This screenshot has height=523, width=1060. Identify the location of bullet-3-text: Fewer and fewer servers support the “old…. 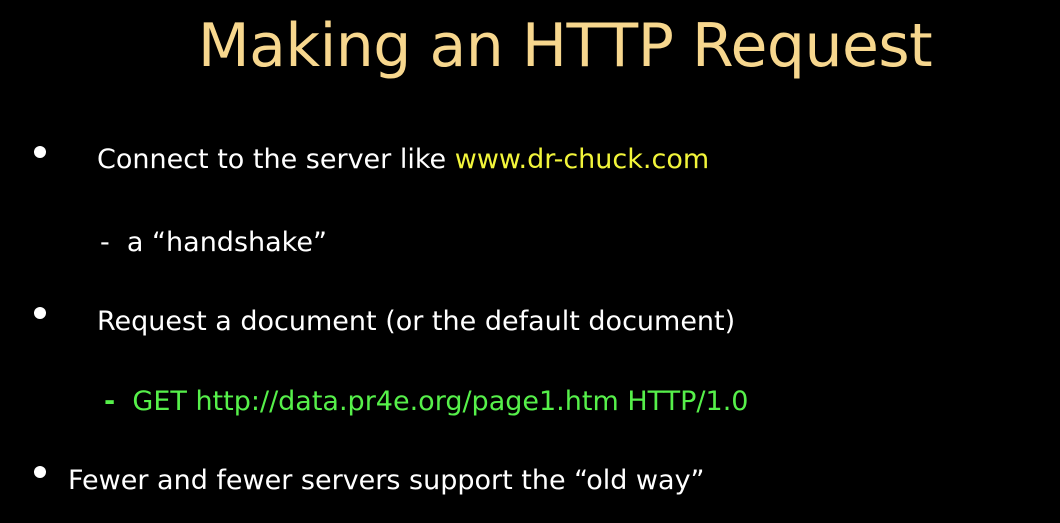
(386, 480).